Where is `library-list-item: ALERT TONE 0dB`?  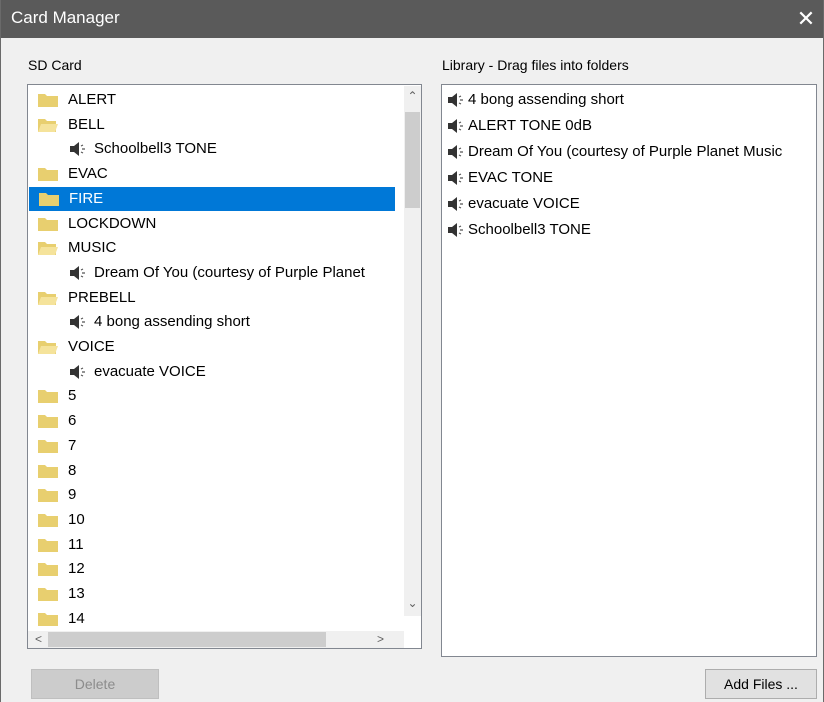 library-list-item: ALERT TONE 0dB is located at coordinates (629, 126).